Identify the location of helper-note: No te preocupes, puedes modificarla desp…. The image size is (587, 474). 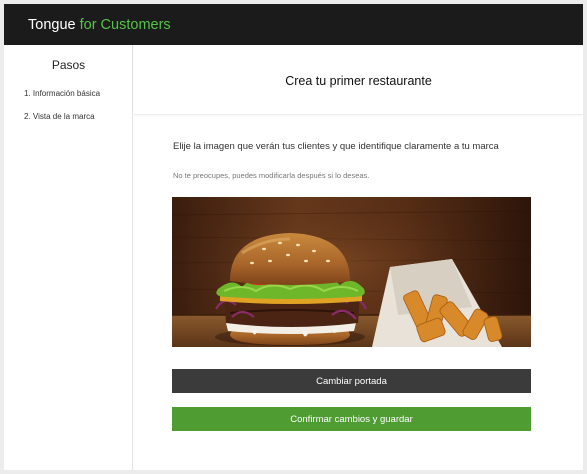
(271, 175).